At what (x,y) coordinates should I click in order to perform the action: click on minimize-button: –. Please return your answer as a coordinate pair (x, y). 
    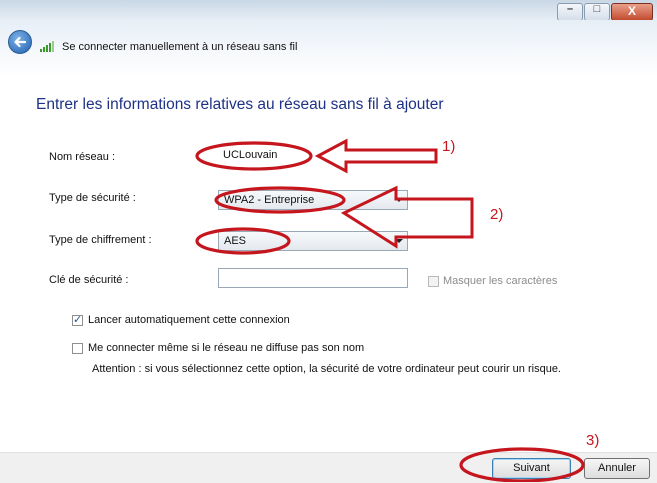
    Looking at the image, I should click on (570, 12).